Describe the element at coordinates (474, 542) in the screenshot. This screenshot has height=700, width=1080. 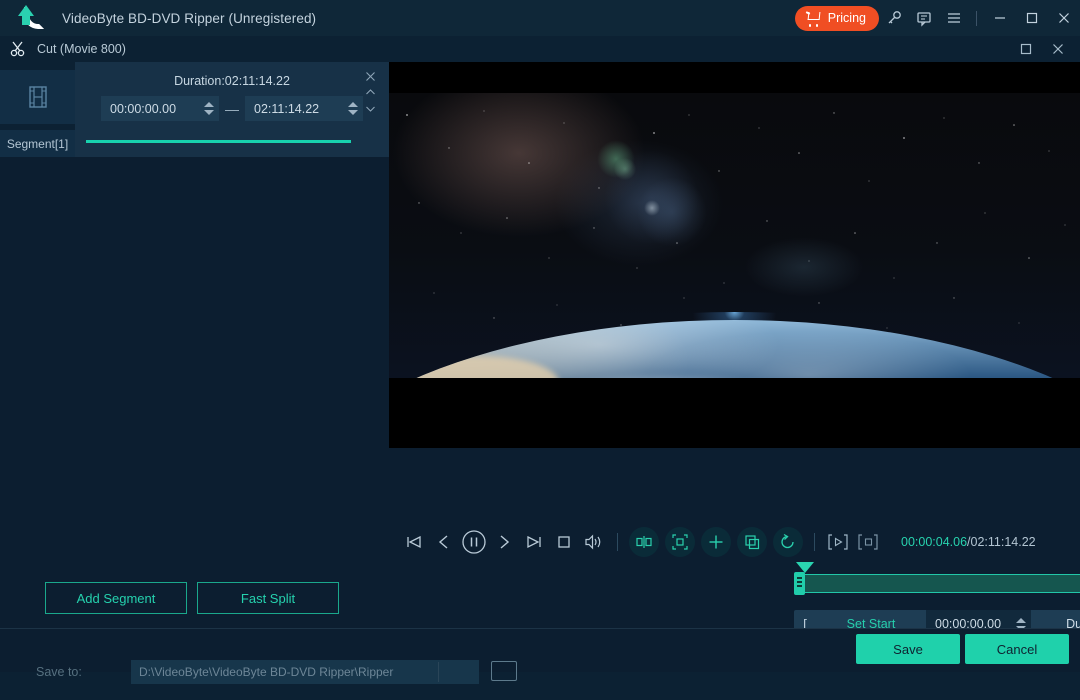
I see `pause-icon` at that location.